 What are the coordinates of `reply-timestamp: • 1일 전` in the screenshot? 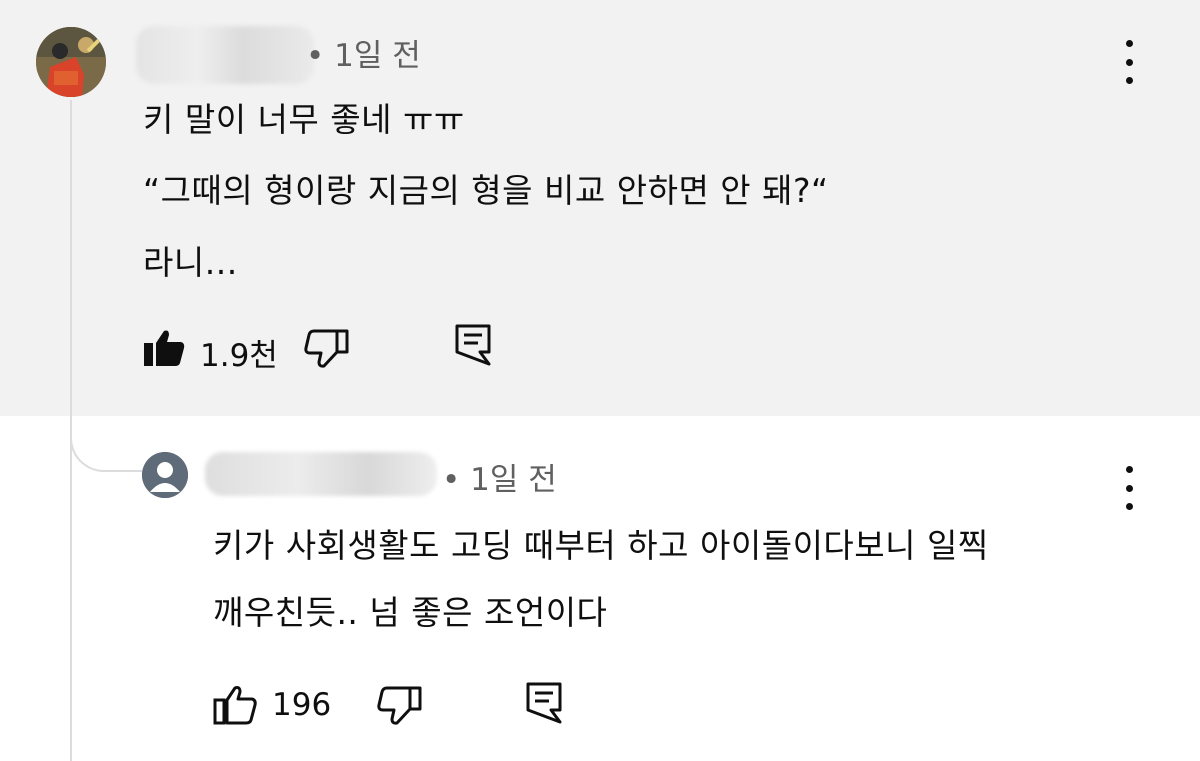 It's located at (499, 480).